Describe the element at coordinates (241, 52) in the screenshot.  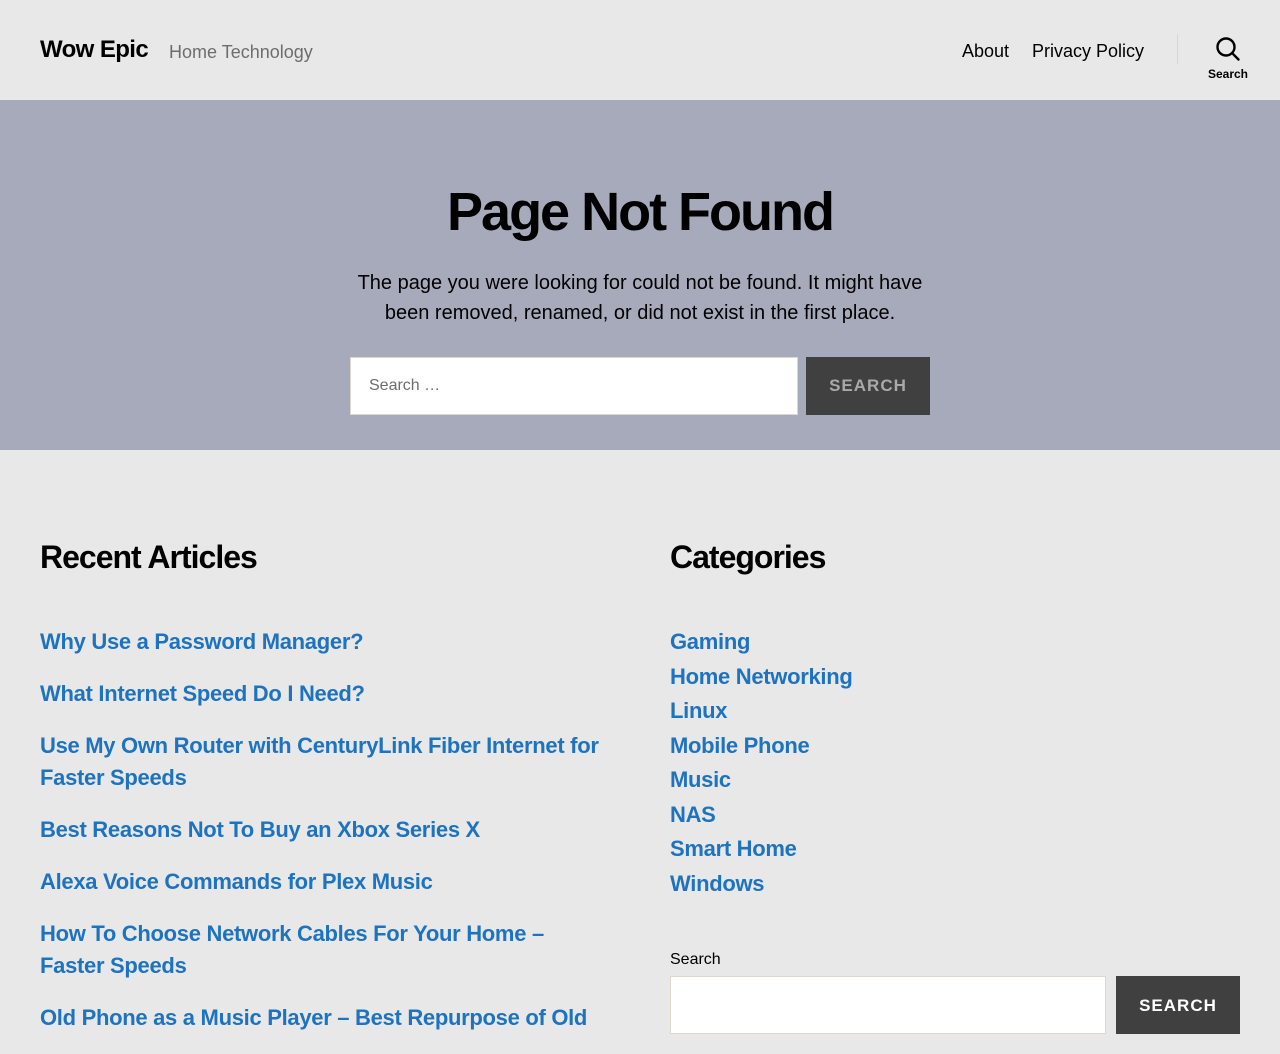
I see `site-description: Home Technology` at that location.